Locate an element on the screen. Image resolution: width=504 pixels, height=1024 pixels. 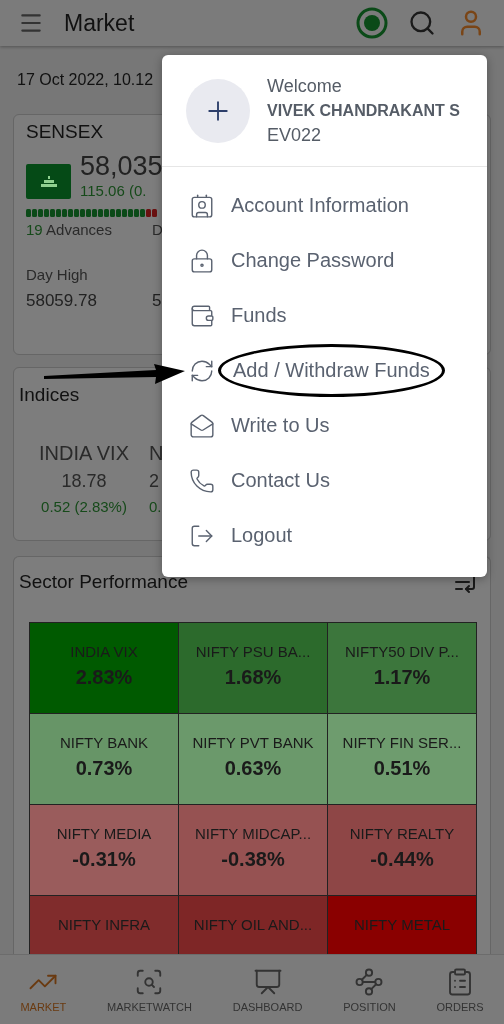
exchange-logo-icon is located at coordinates (48, 181).